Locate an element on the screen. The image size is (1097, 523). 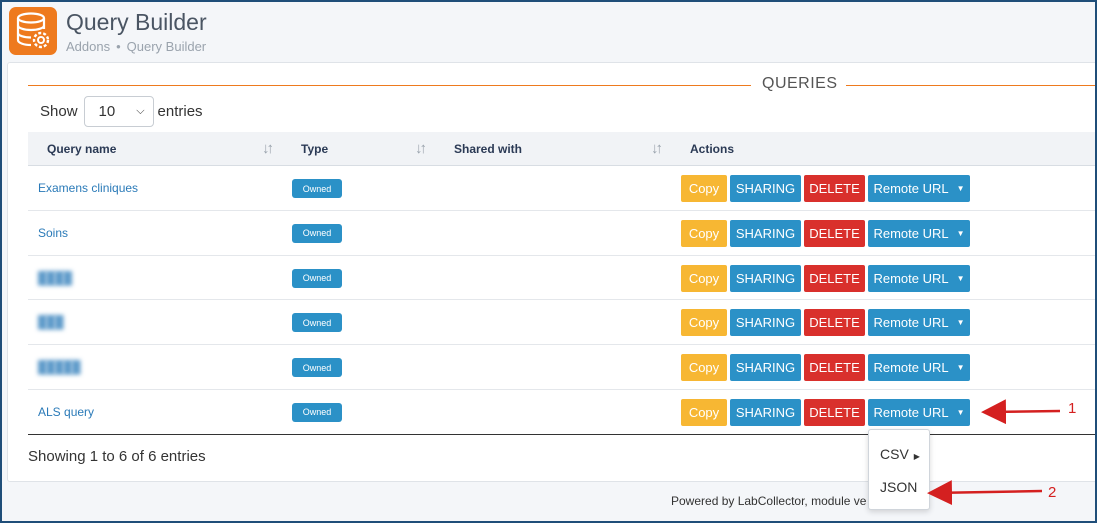
entries-length-control: Show 10 ⌵ entries is located at coordinates (121, 111).